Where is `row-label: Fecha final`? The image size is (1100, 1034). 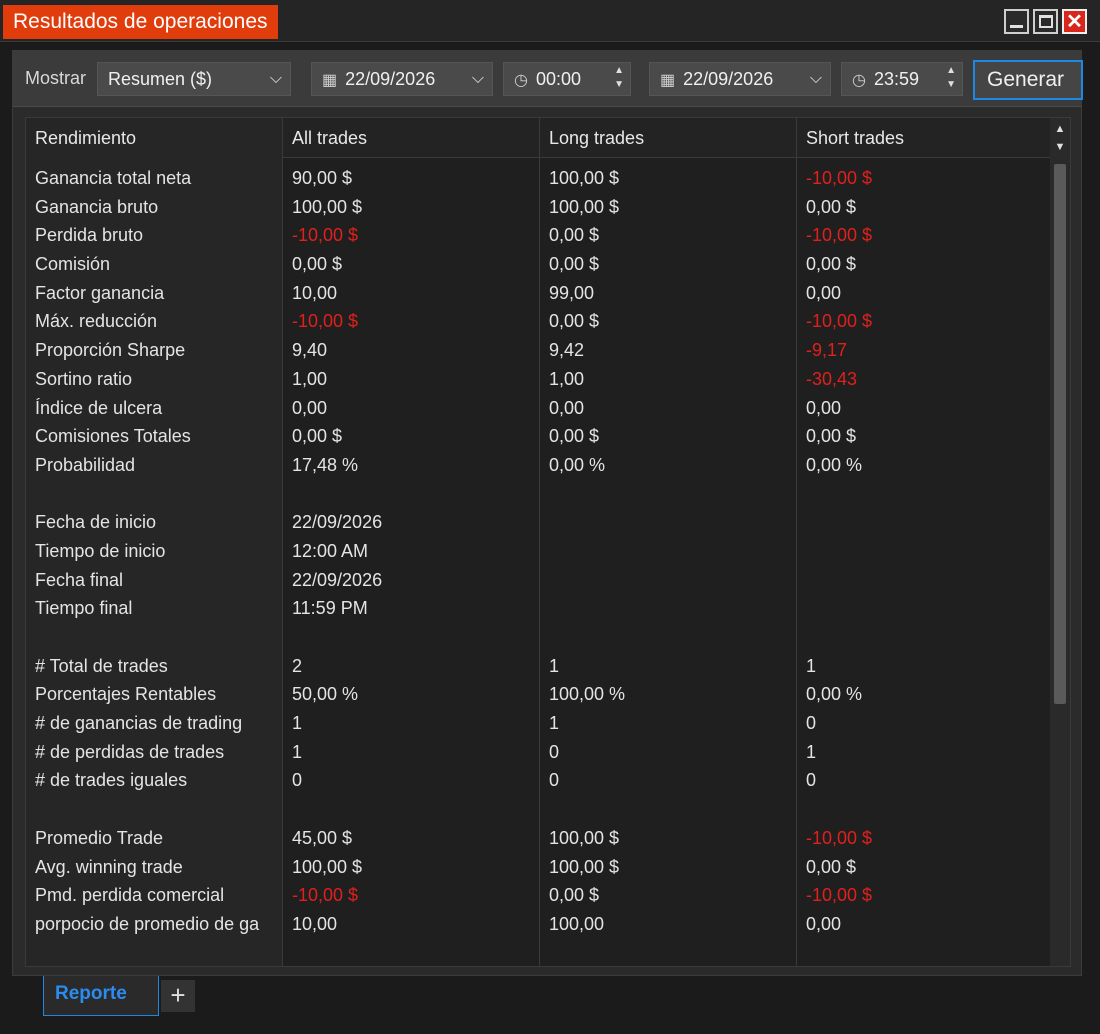 row-label: Fecha final is located at coordinates (79, 579).